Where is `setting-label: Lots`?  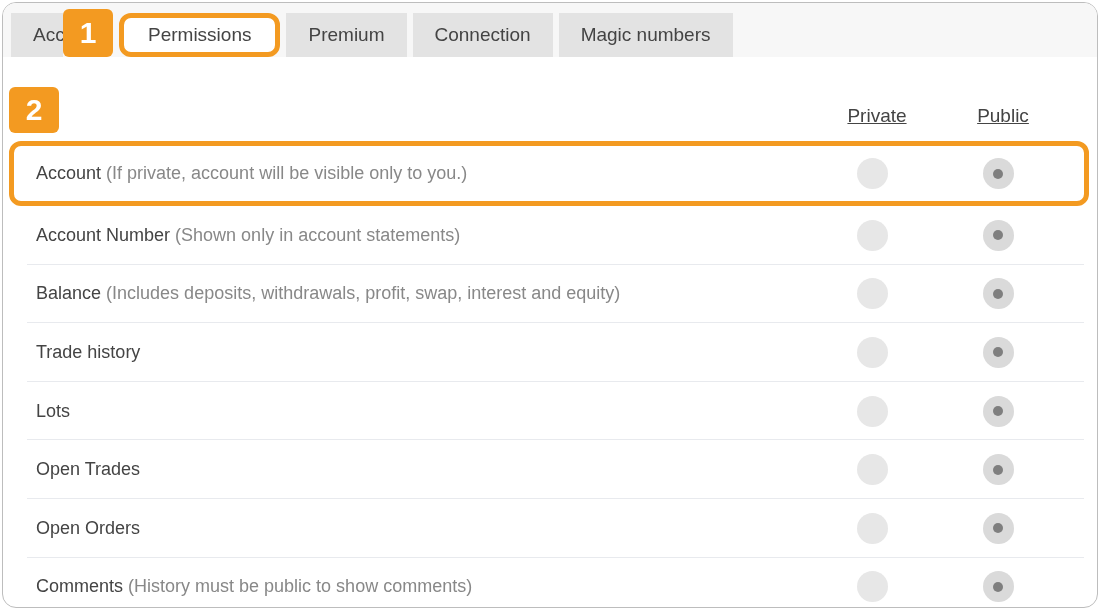
setting-label: Lots is located at coordinates (53, 411).